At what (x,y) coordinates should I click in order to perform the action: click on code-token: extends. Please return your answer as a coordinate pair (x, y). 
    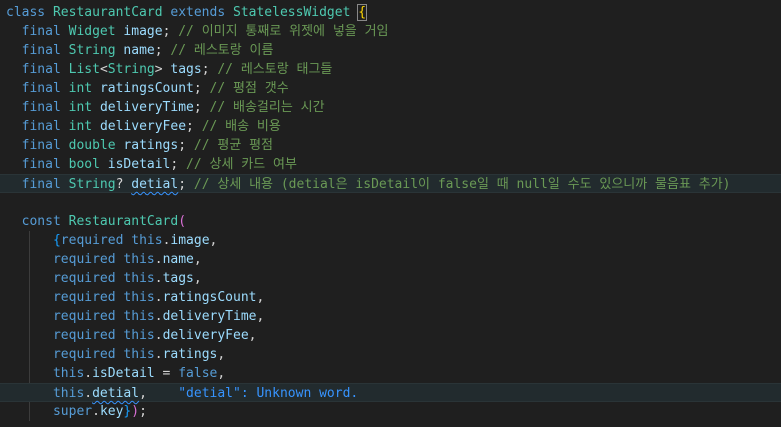
    Looking at the image, I should click on (198, 12).